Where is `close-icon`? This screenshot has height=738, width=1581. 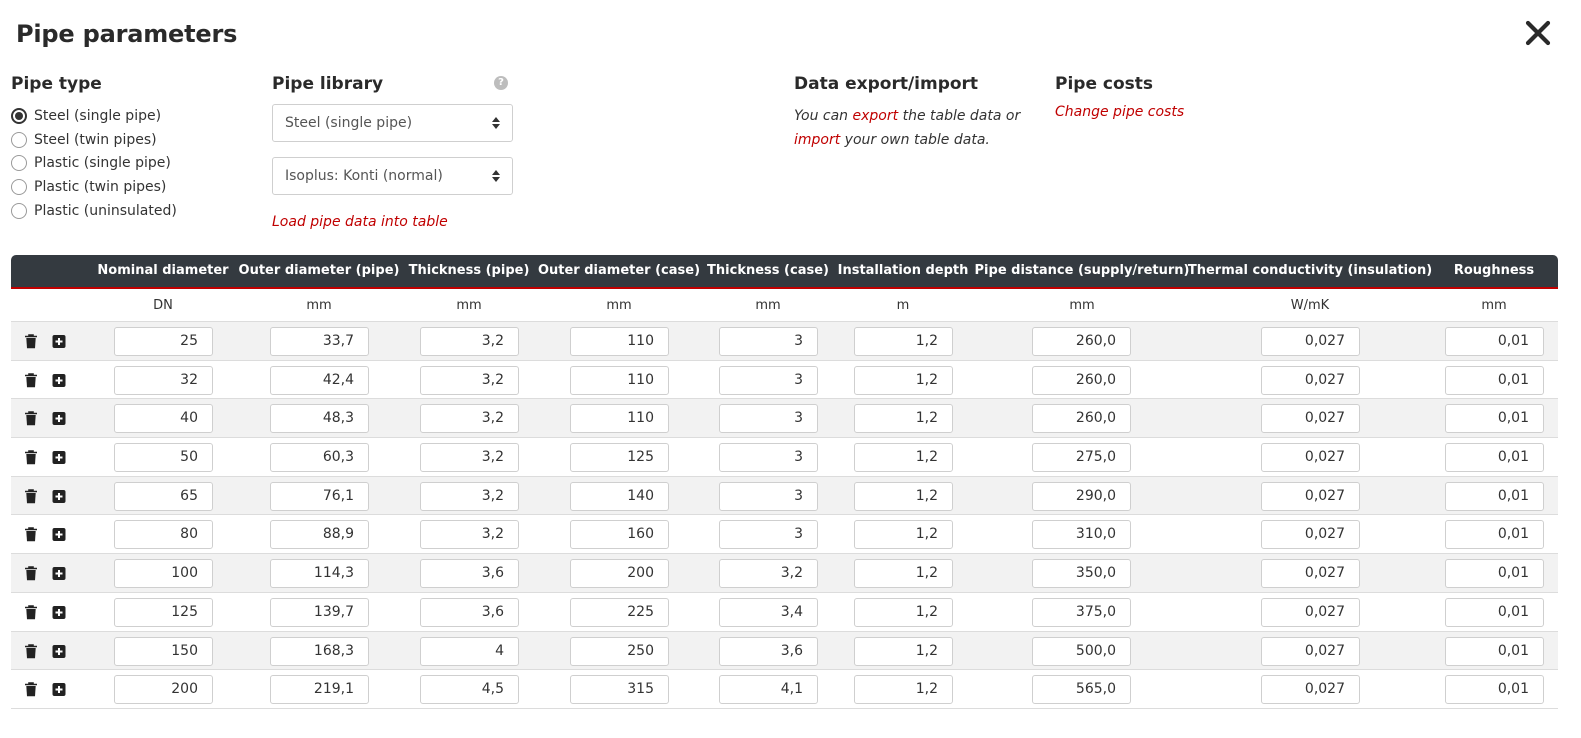 close-icon is located at coordinates (1538, 33).